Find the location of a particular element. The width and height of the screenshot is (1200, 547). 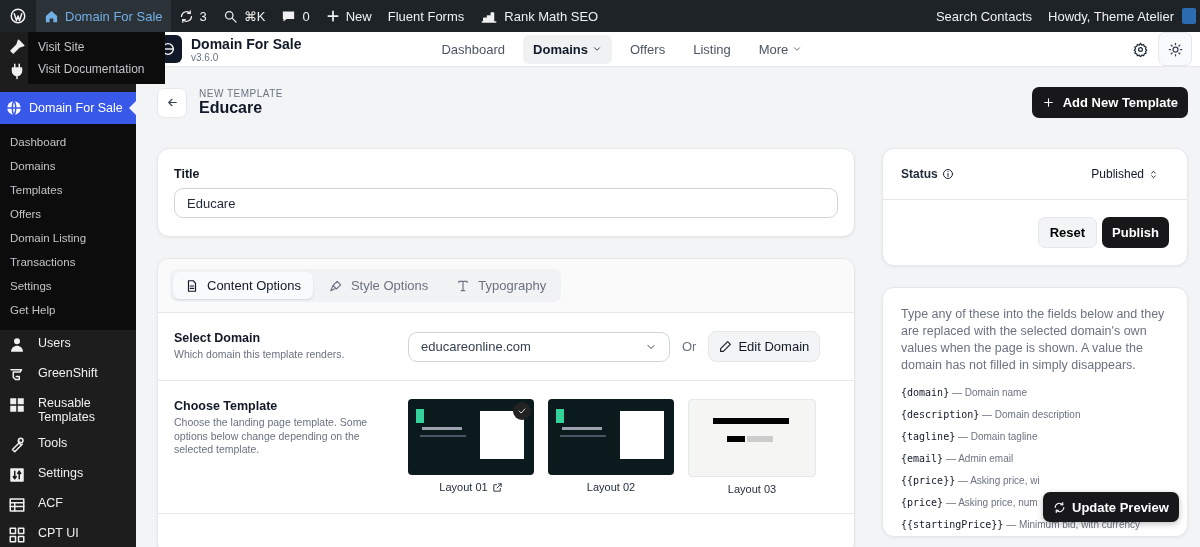

grid-icon is located at coordinates (17, 405).